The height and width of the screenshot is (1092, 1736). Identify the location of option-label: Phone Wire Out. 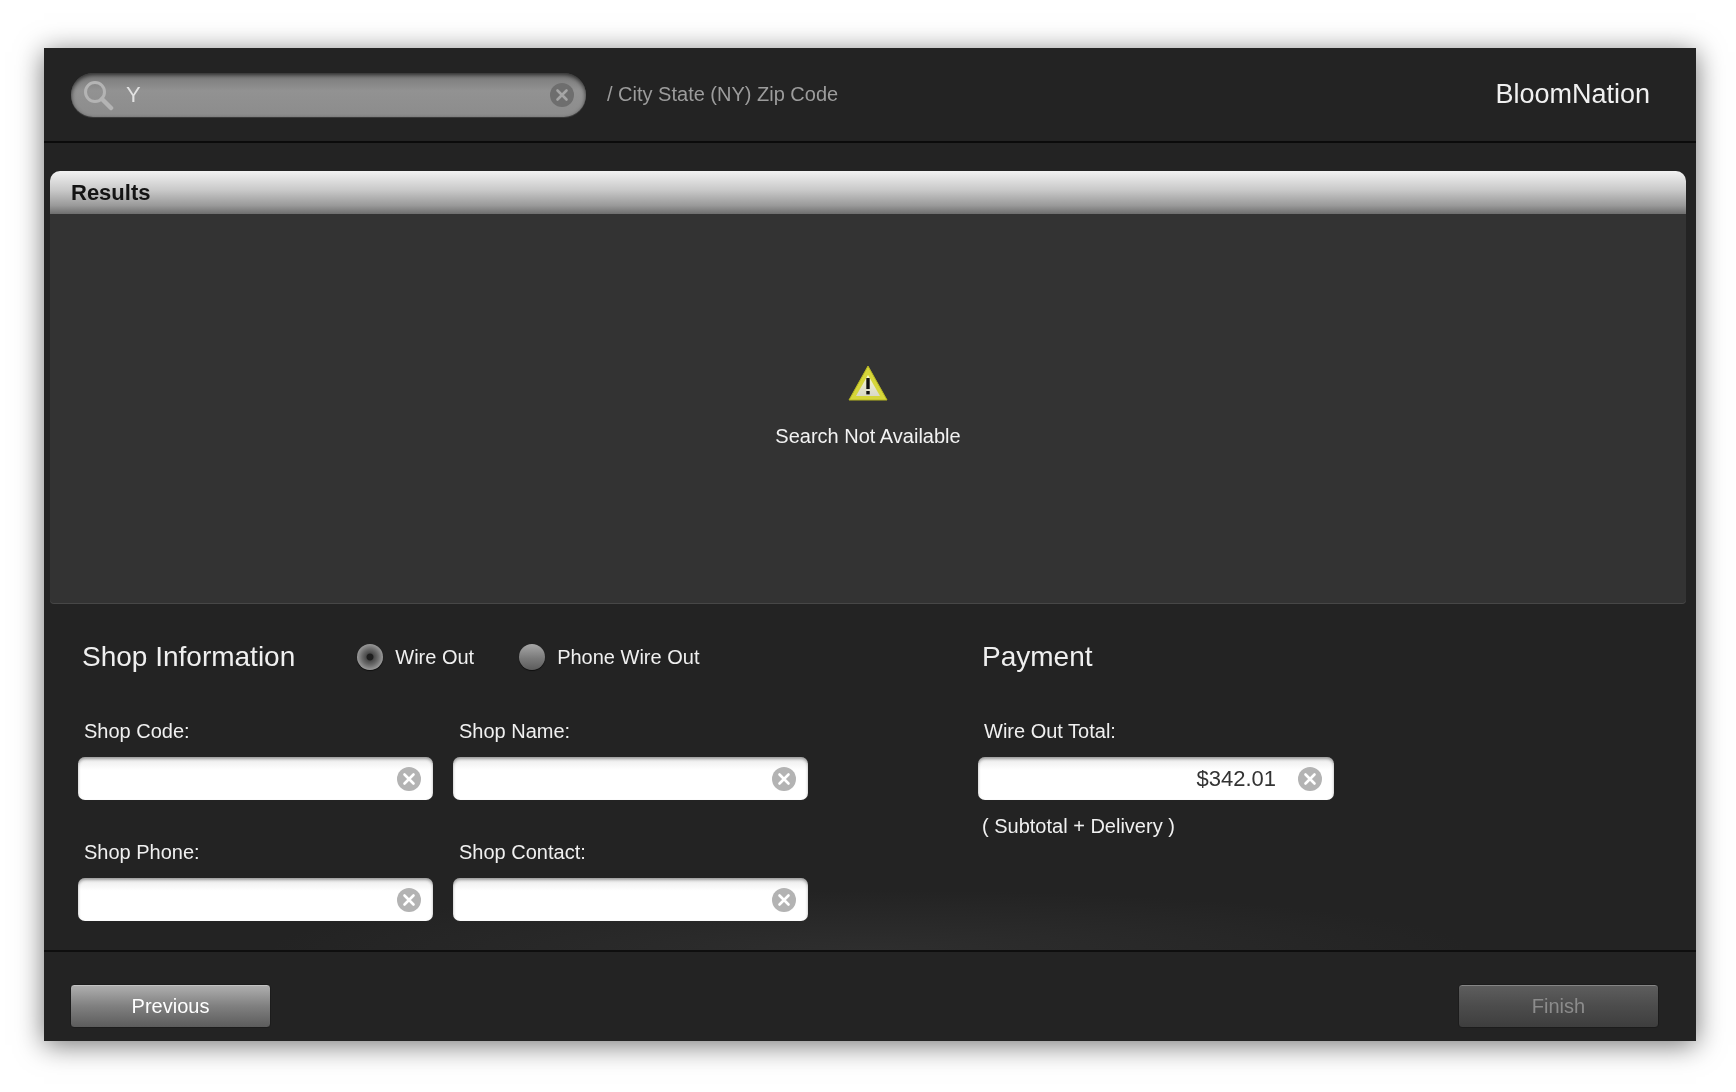
(628, 657).